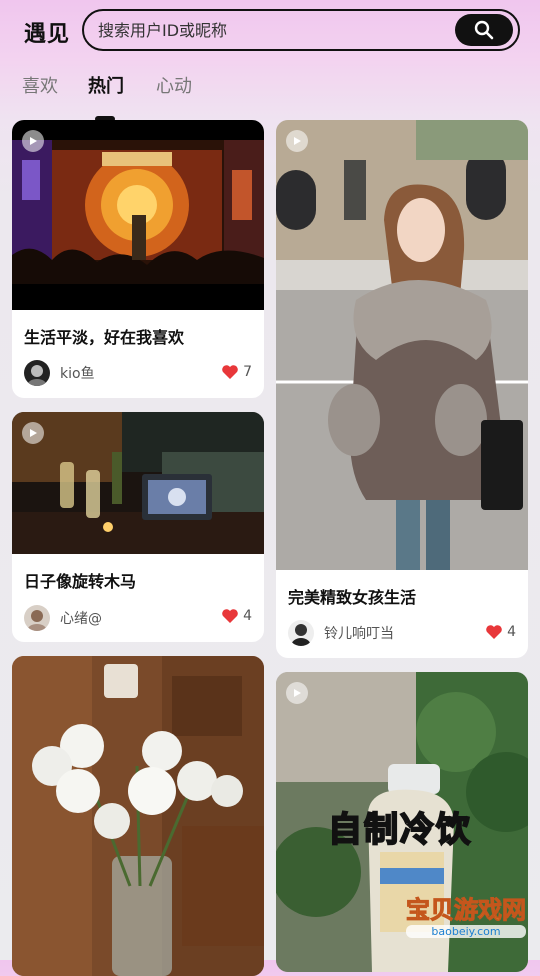  I want to click on tab-likes: 喜欢, so click(40, 85).